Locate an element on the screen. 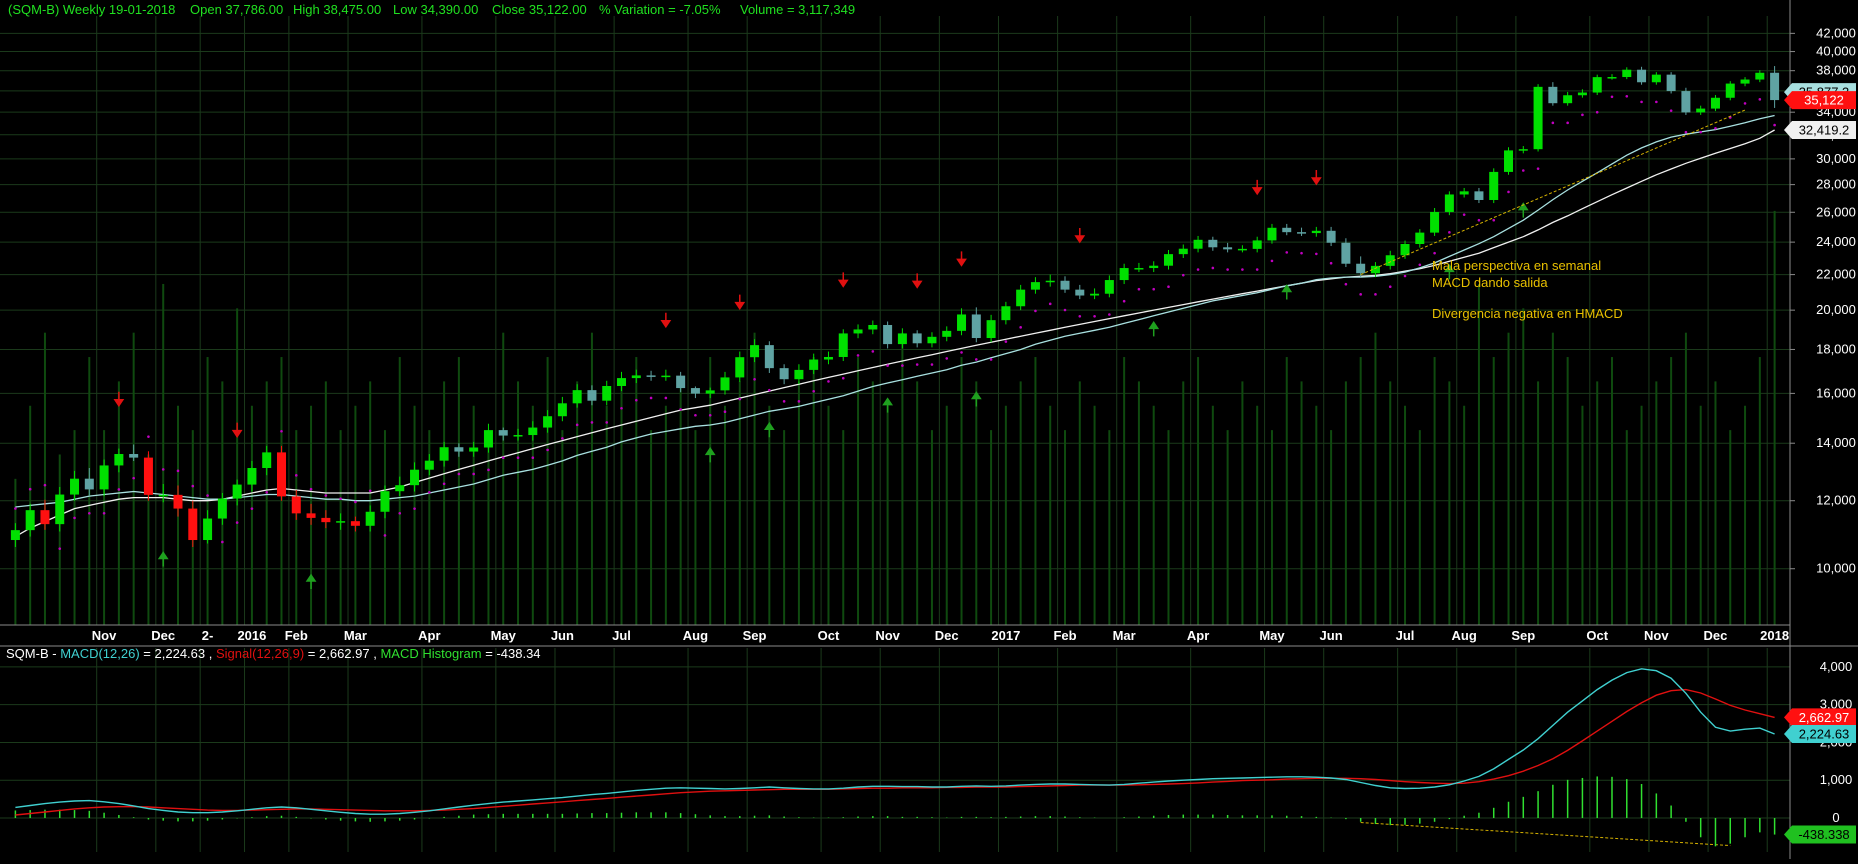 The width and height of the screenshot is (1858, 864). x-tick-label: Dec is located at coordinates (1716, 635).